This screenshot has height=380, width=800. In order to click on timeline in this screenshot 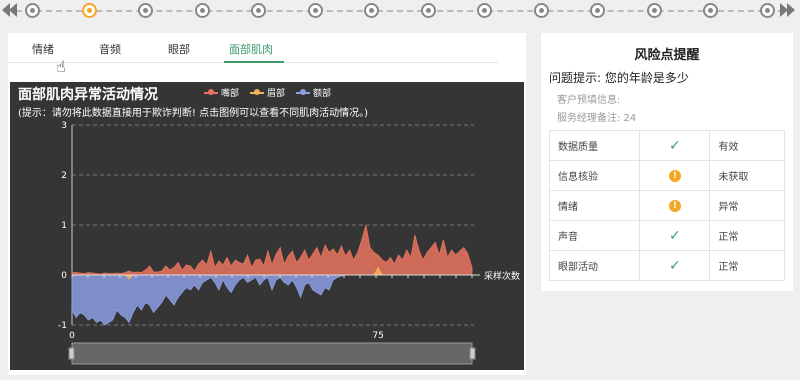, I will do `click(400, 11)`.